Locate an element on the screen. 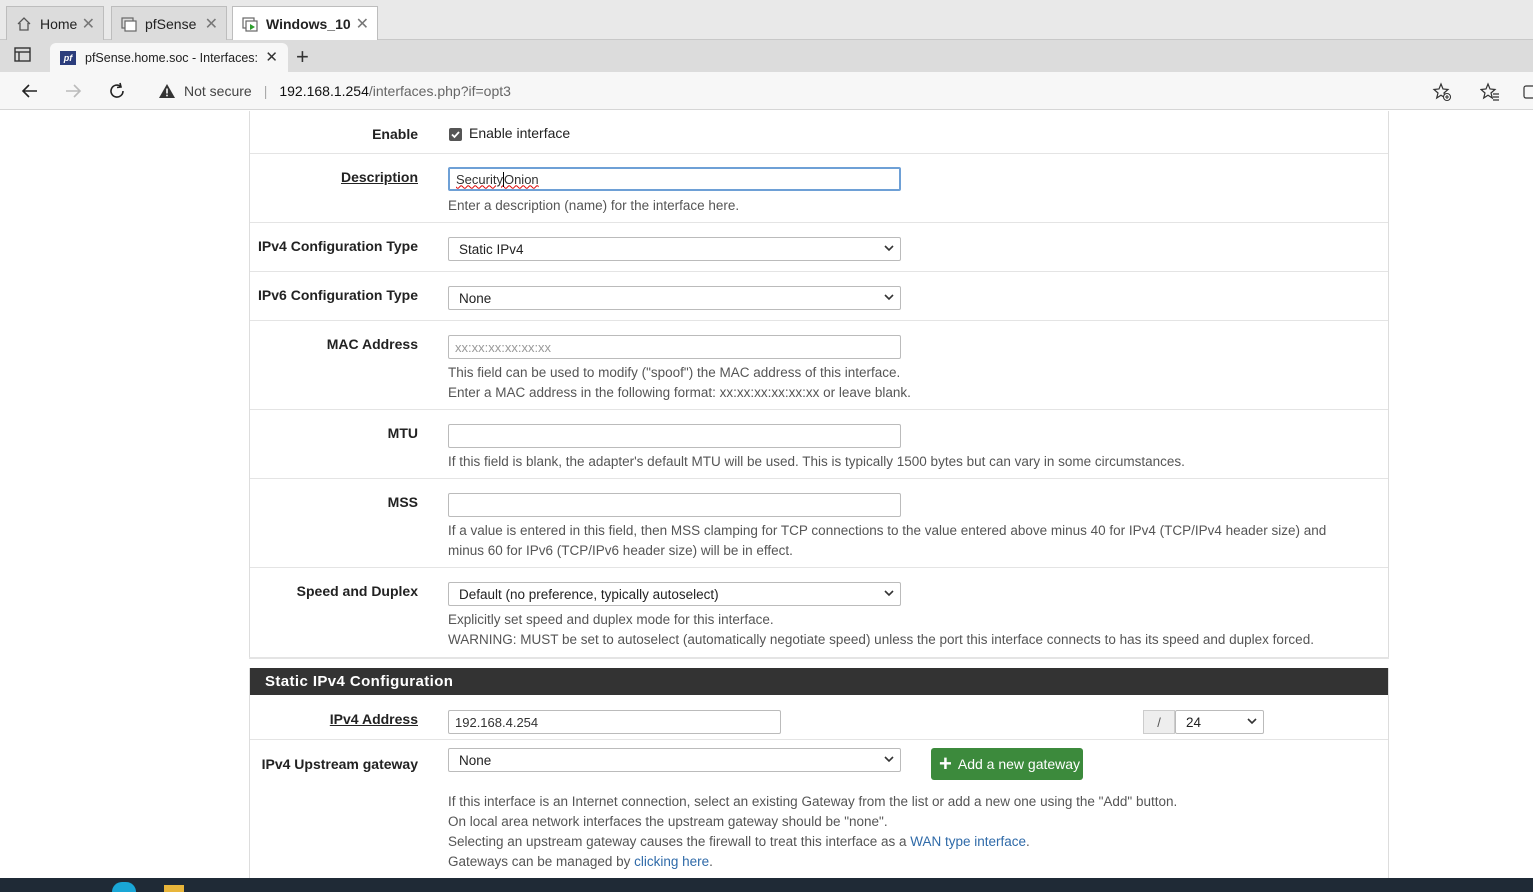  mac-input: xx:xx:xx:xx:xx:xx is located at coordinates (674, 347).